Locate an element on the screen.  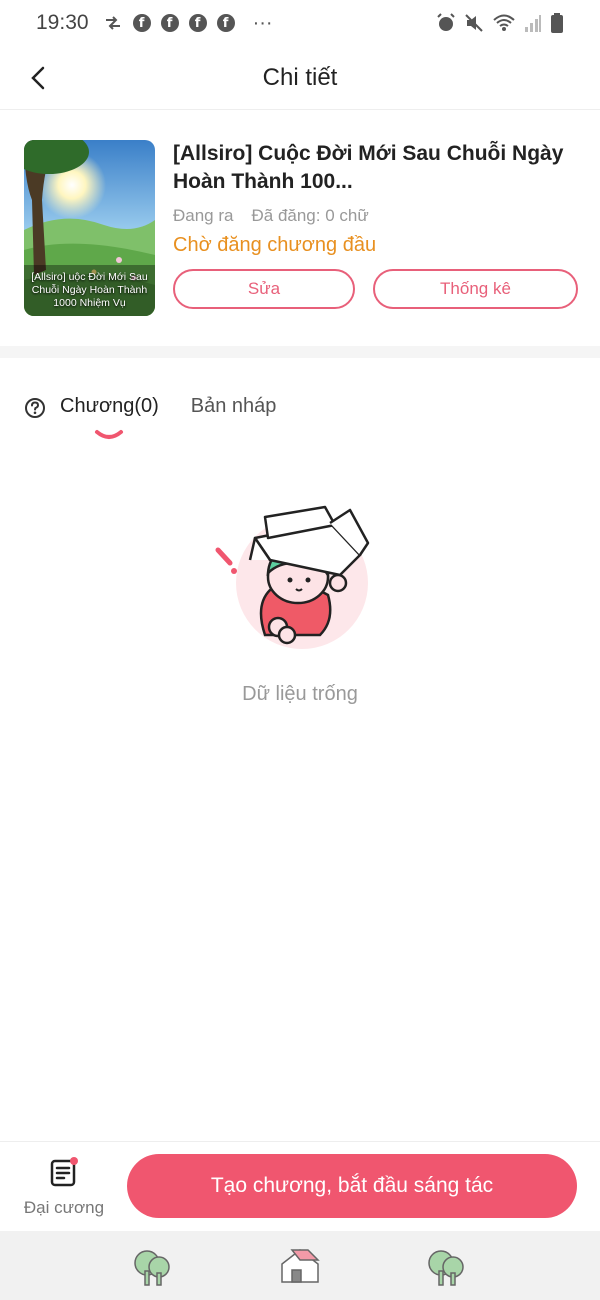
create-chapter-button: Tạo chương, bắt đầu sáng tác is located at coordinates (352, 1186).